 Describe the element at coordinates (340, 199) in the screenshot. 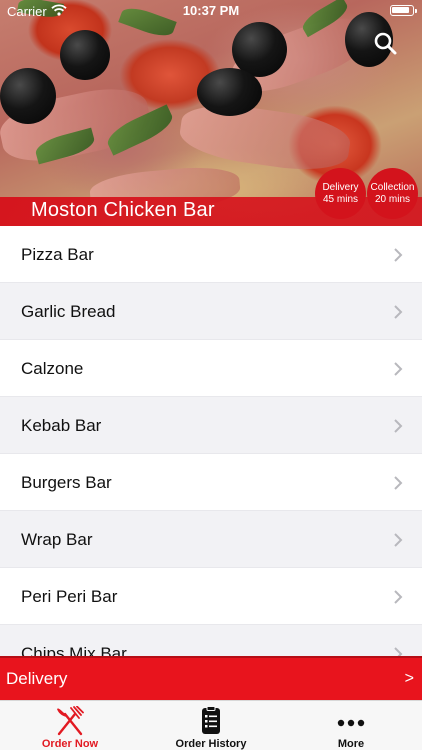

I see `delivery-badge-time: 45 mins` at that location.